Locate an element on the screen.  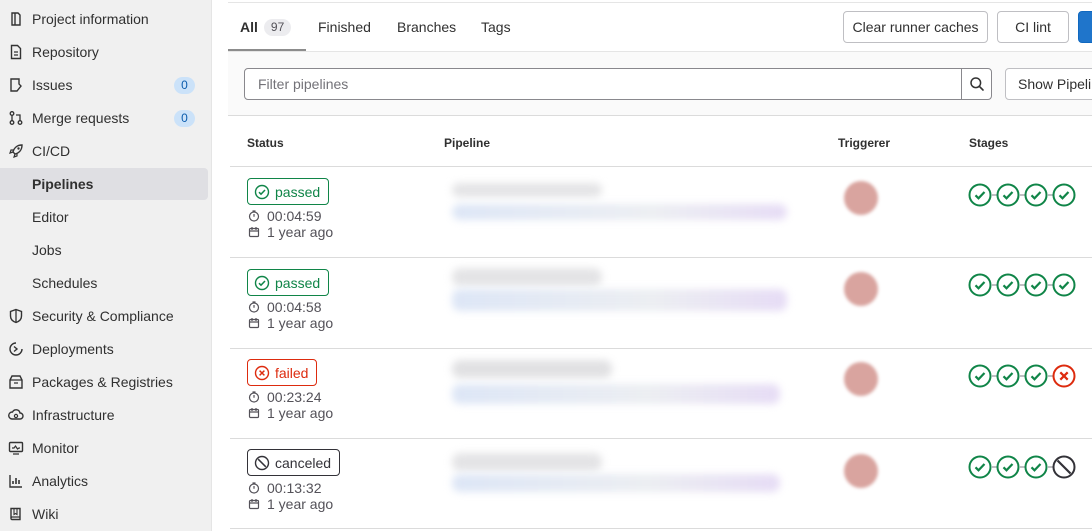
status-badge: failed is located at coordinates (282, 372).